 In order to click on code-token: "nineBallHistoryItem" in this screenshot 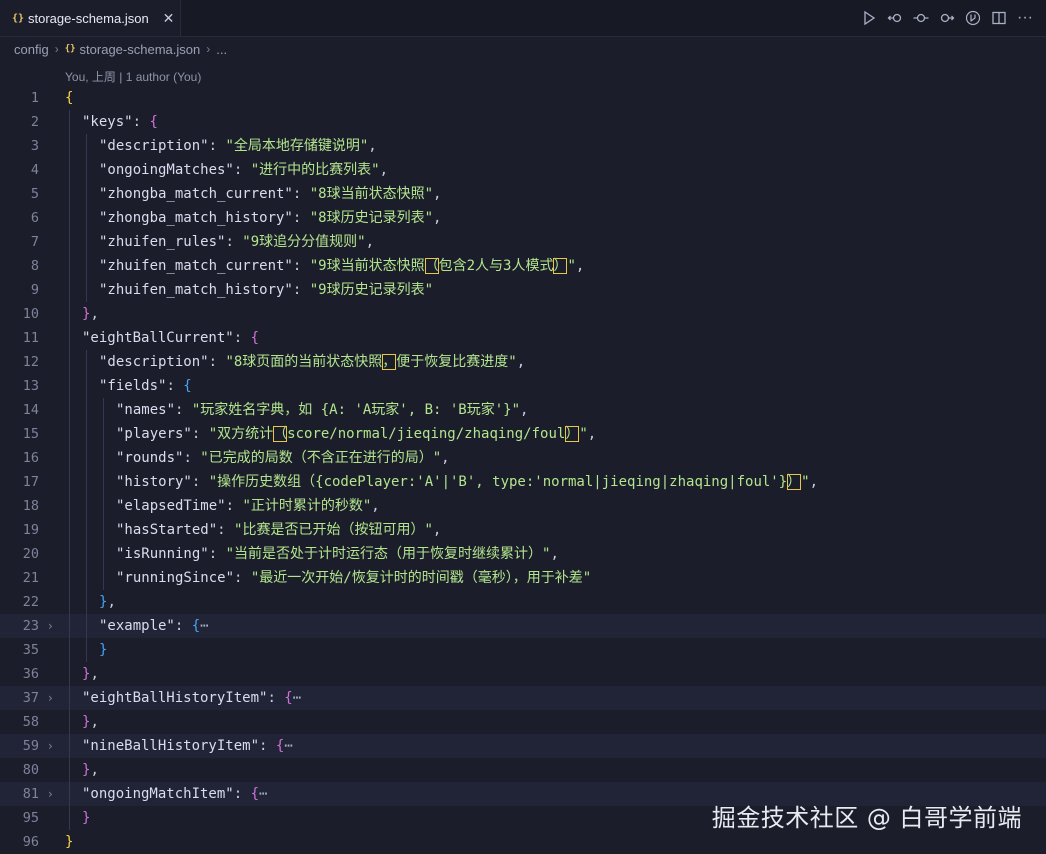, I will do `click(171, 746)`.